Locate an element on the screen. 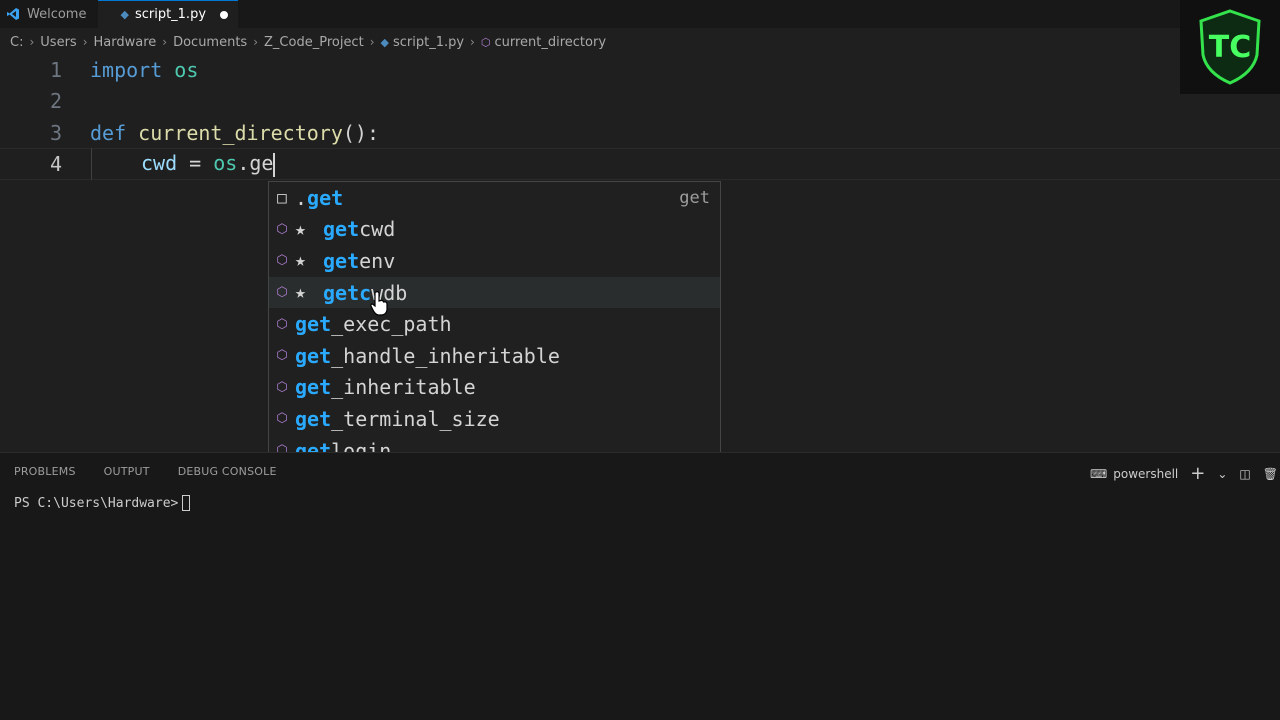  suggestion-item: ⬡ ★ getcwd is located at coordinates (494, 230).